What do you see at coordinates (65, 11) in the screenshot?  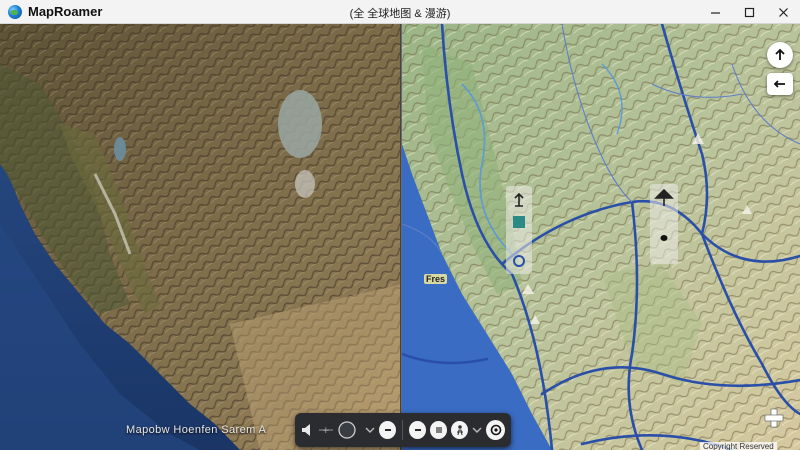 I see `app-name: MapRoamer` at bounding box center [65, 11].